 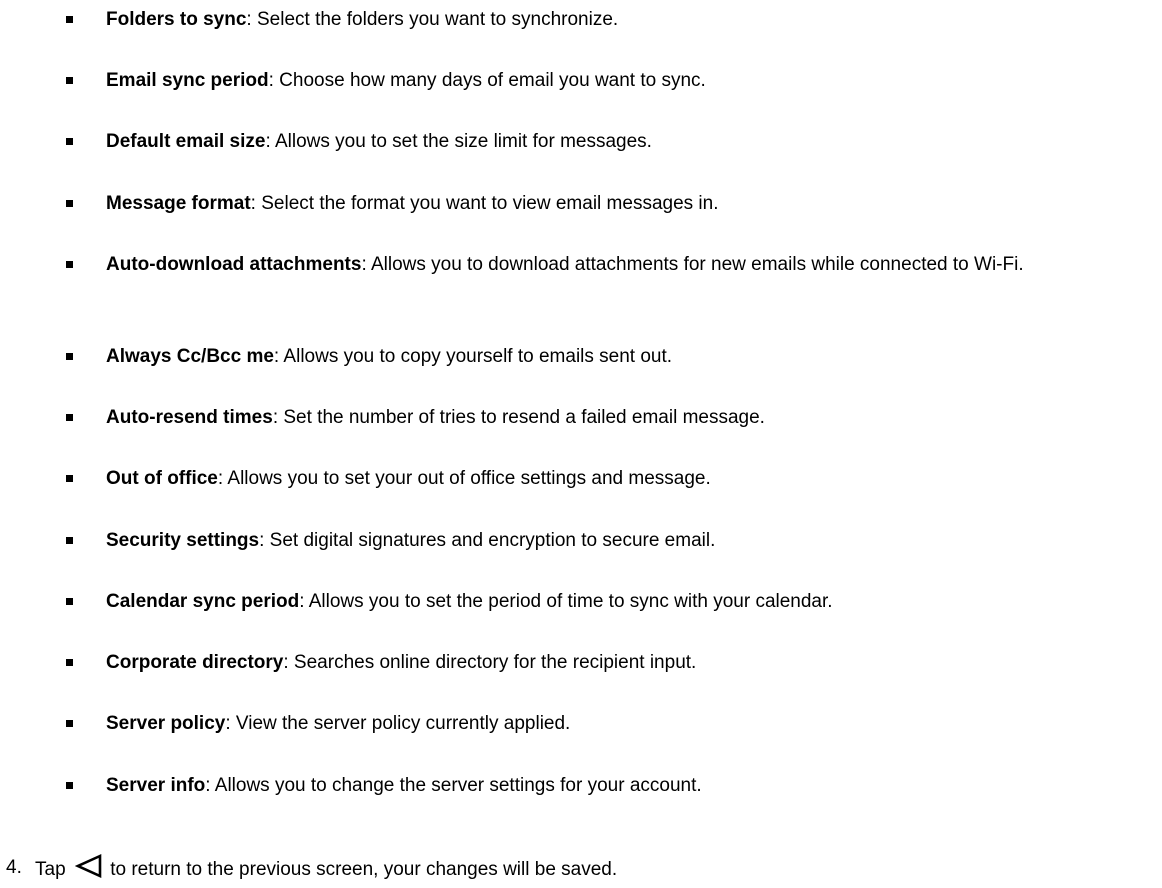 What do you see at coordinates (187, 80) in the screenshot?
I see `item-term: Email sync period` at bounding box center [187, 80].